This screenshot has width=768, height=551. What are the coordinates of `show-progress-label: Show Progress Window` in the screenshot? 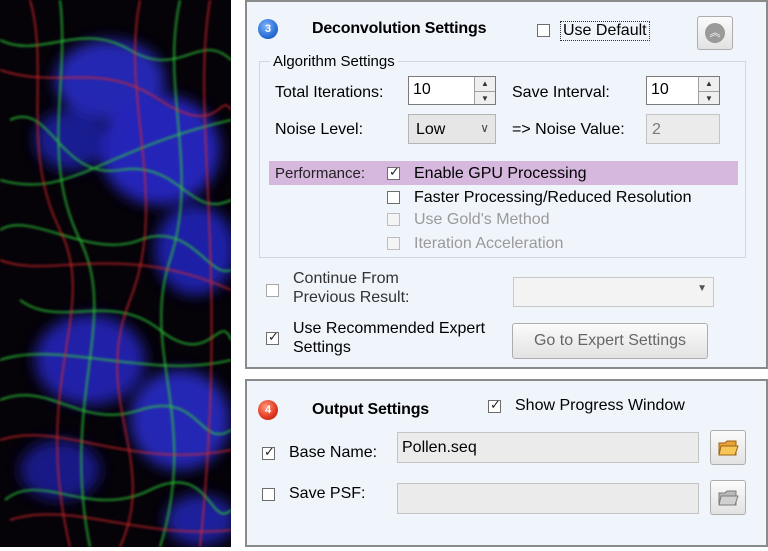 It's located at (600, 406).